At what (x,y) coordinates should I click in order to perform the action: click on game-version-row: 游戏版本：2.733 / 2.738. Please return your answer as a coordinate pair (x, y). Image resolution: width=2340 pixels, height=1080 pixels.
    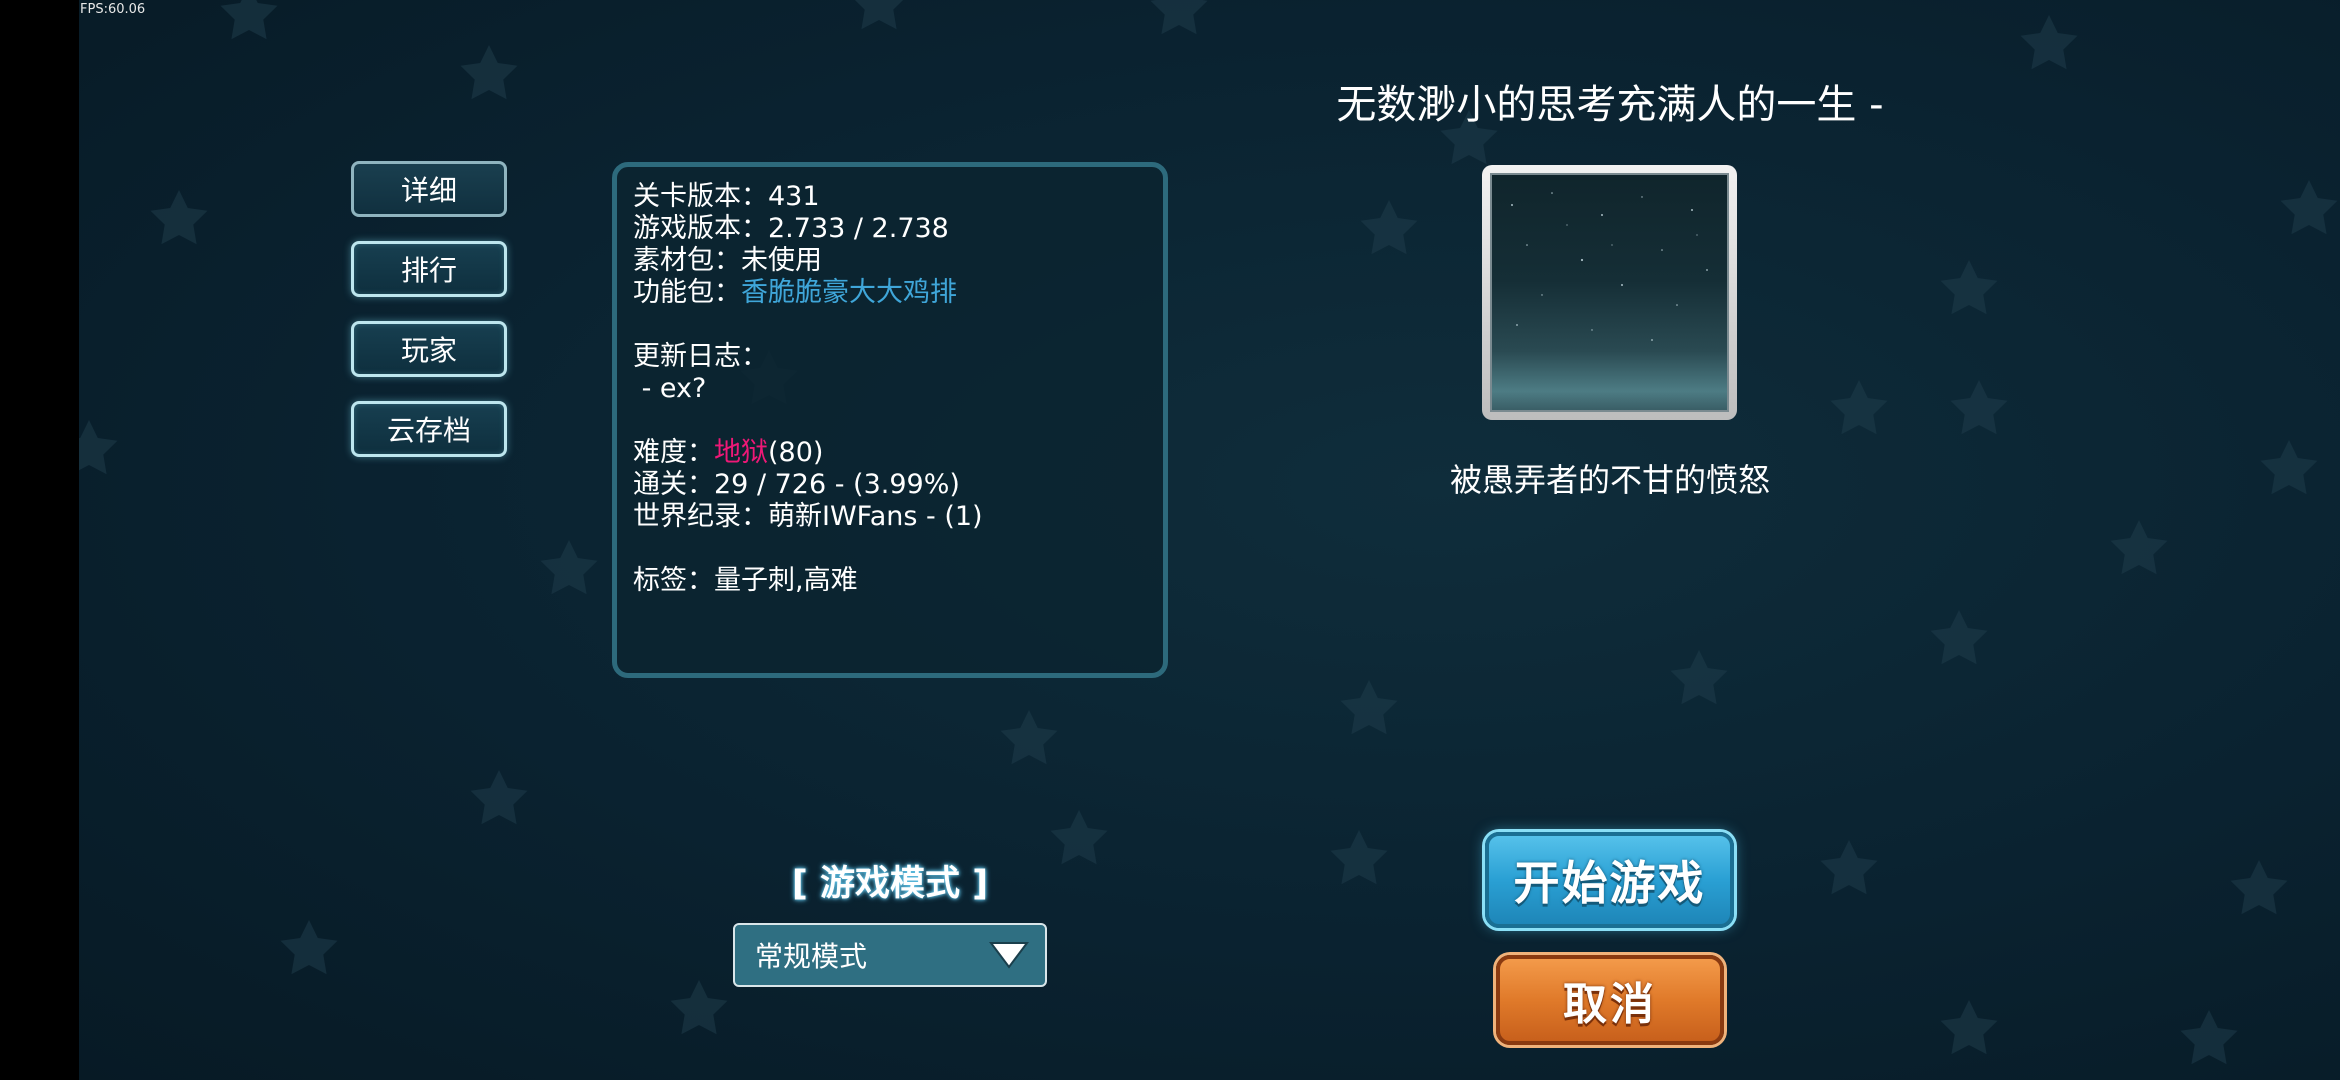
    Looking at the image, I should click on (791, 228).